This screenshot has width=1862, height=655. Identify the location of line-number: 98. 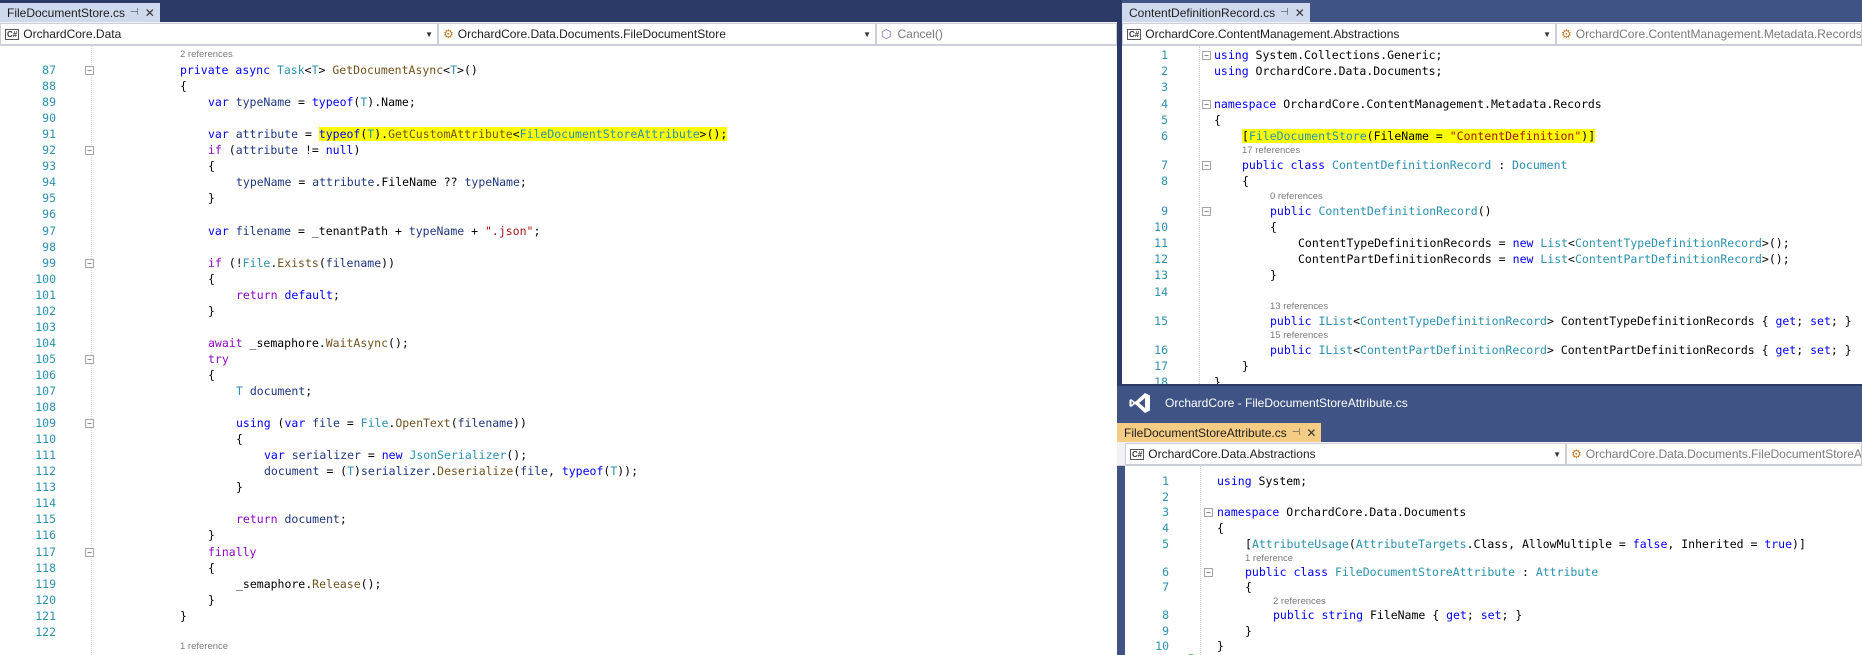
(49, 246).